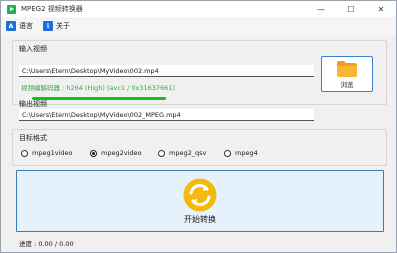 The image size is (397, 253). What do you see at coordinates (33, 49) in the screenshot?
I see `input-video-label: 输入视频` at bounding box center [33, 49].